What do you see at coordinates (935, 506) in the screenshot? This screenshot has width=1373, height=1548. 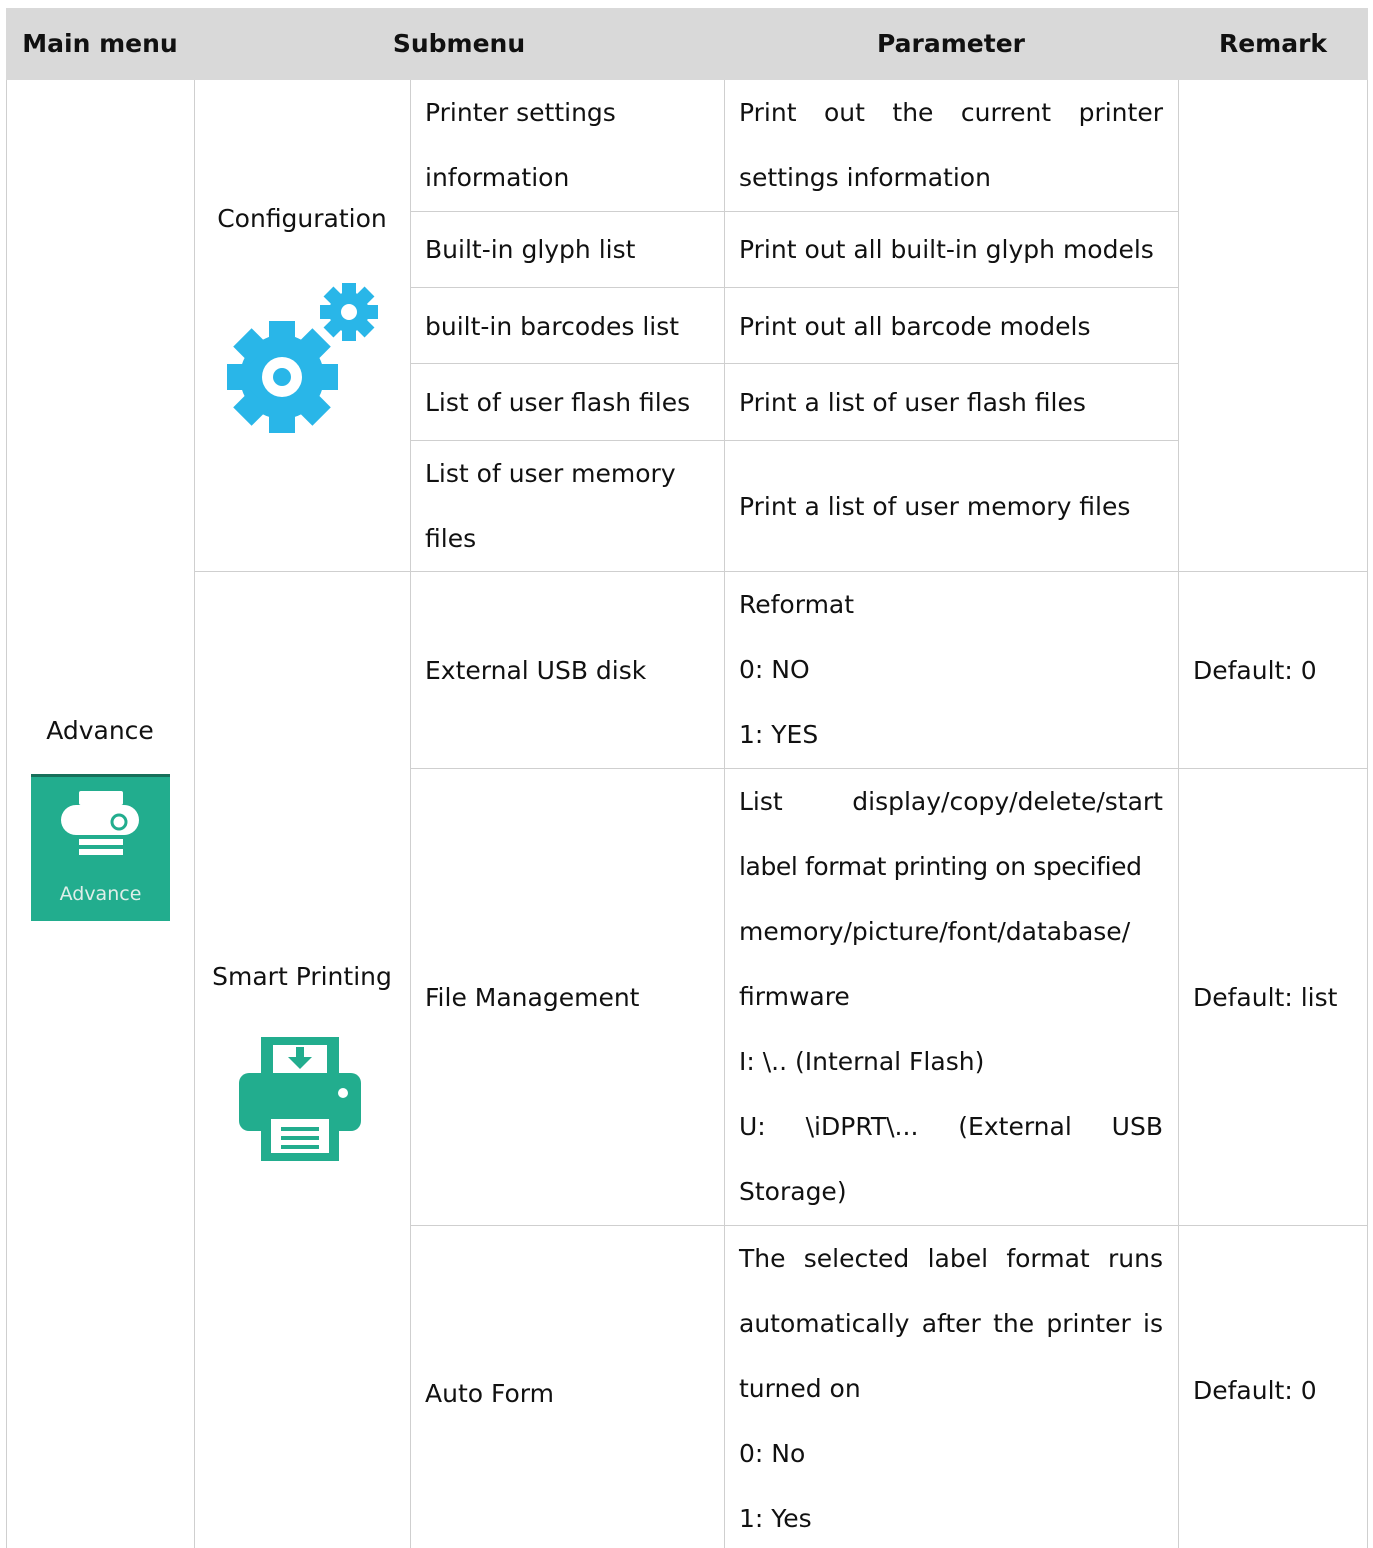 I see `parameter-text: Print a list of user memory files` at bounding box center [935, 506].